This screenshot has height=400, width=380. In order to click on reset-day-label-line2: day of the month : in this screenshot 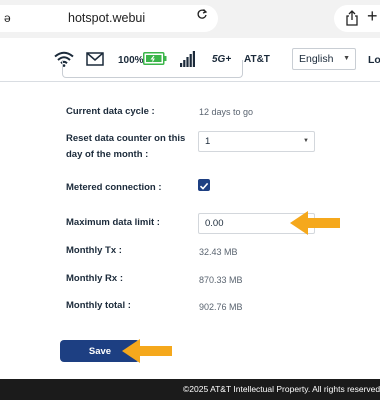, I will do `click(107, 154)`.